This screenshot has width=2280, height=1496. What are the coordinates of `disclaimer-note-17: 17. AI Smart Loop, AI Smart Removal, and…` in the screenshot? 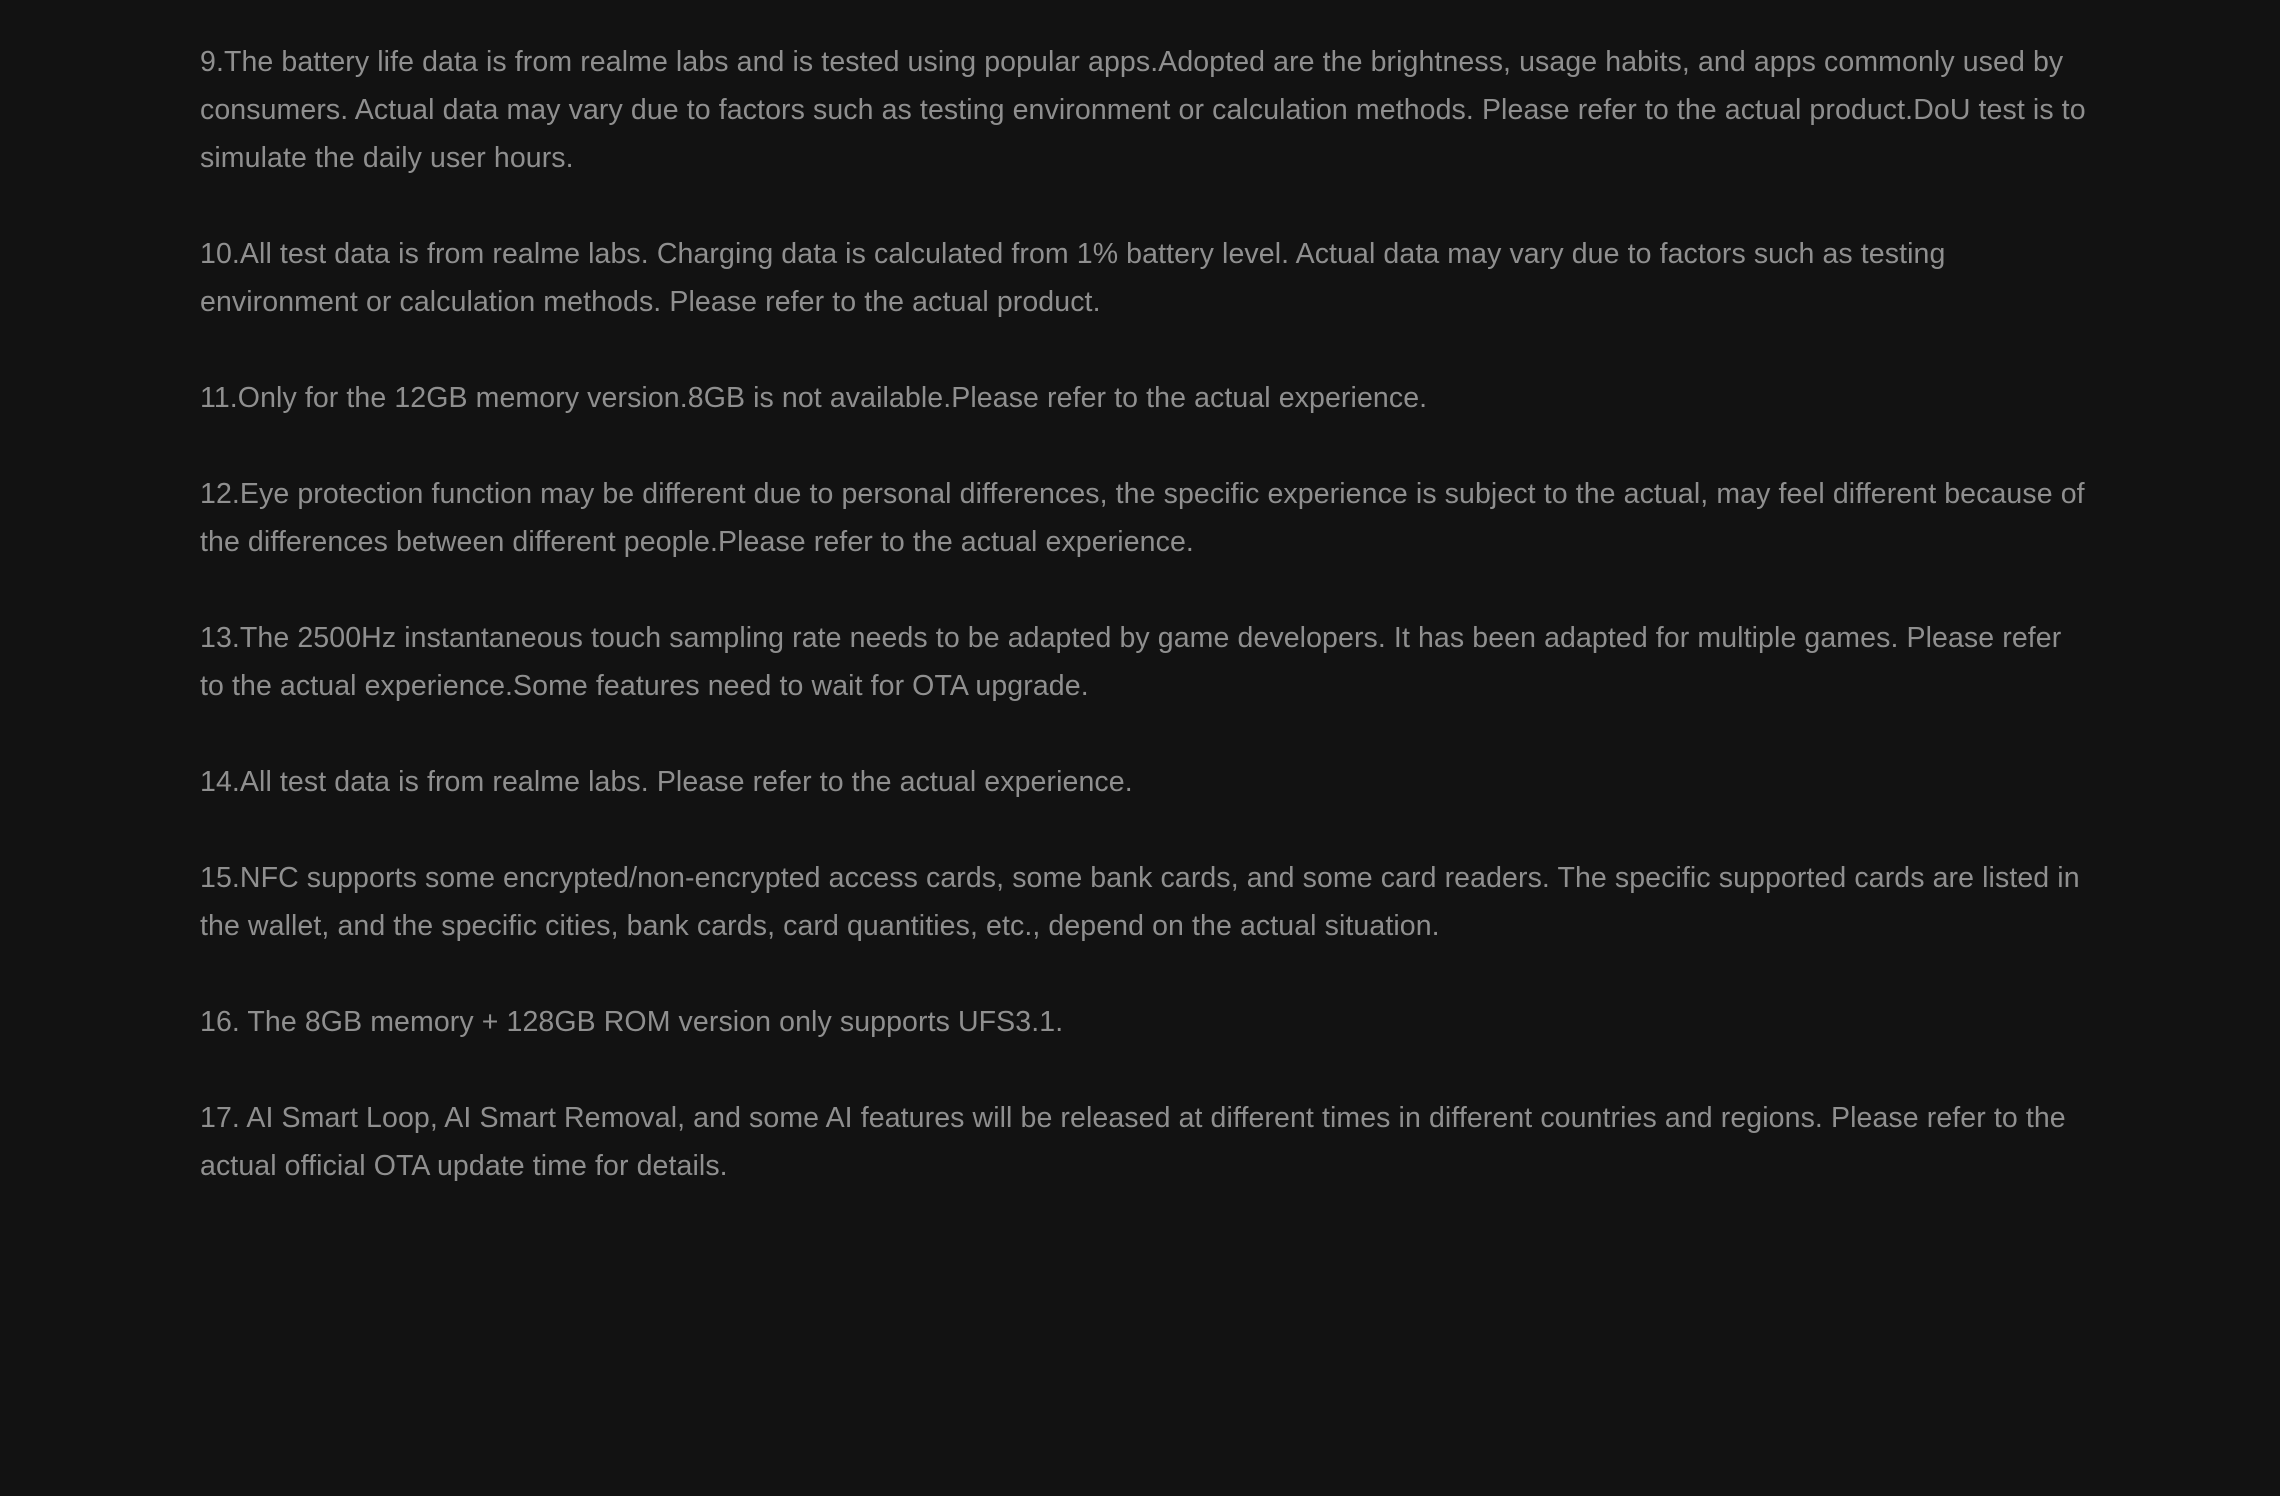 It's located at (1133, 1142).